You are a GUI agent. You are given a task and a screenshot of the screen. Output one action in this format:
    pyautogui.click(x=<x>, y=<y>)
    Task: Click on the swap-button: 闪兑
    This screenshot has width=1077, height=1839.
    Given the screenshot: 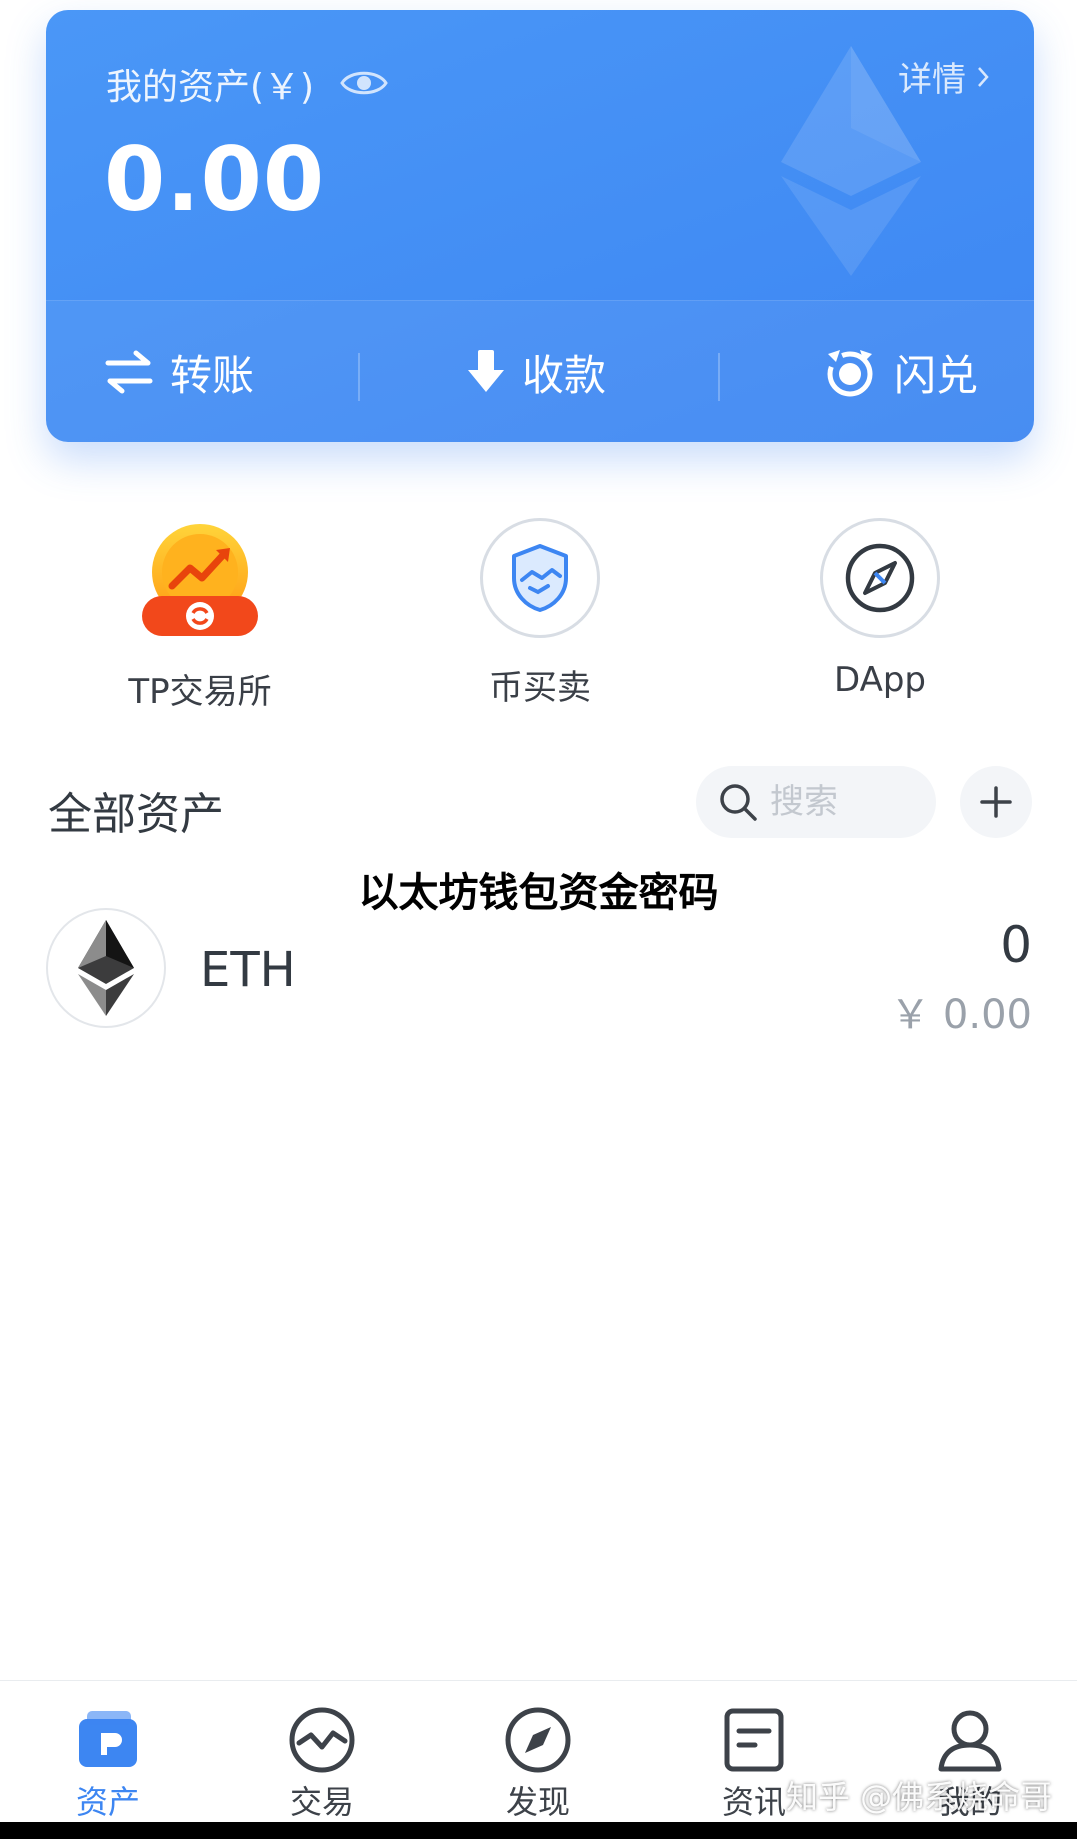 What is the action you would take?
    pyautogui.click(x=900, y=371)
    